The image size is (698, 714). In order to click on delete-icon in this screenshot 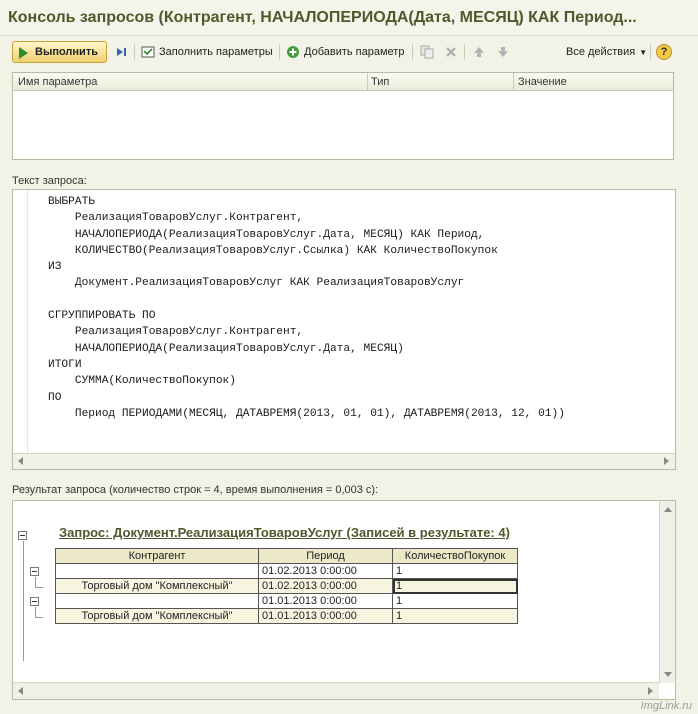, I will do `click(451, 52)`.